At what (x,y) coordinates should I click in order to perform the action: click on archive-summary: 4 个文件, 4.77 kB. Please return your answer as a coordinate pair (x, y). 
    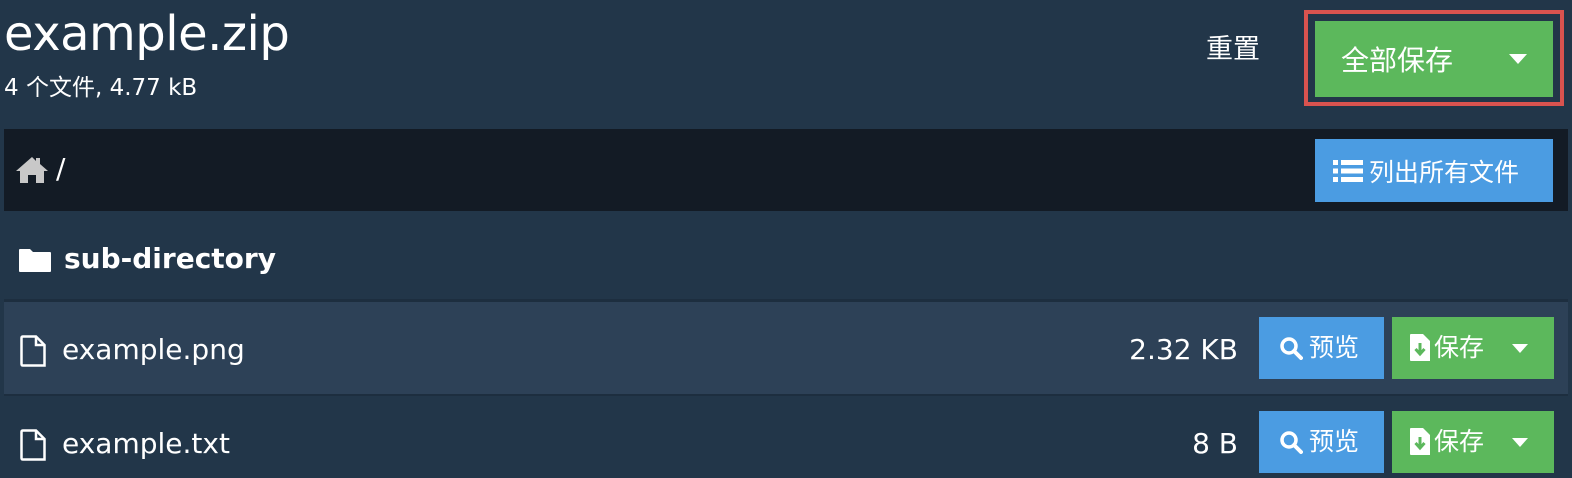
    Looking at the image, I should click on (101, 88).